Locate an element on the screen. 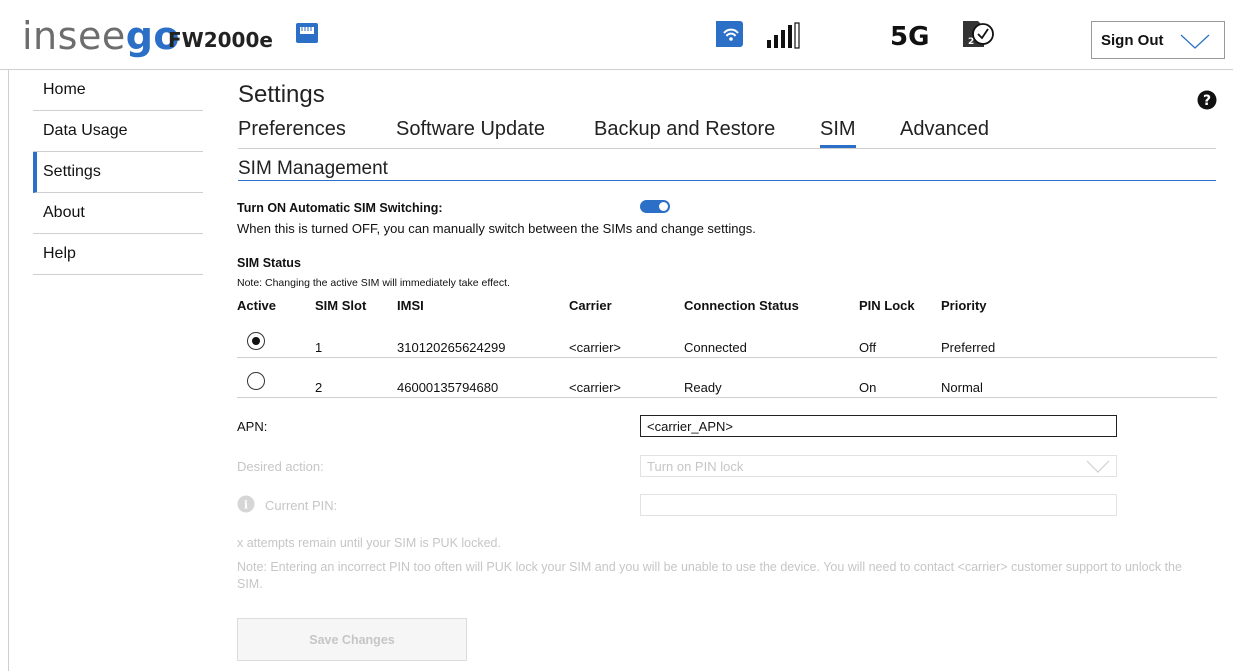 The width and height of the screenshot is (1233, 671). sim-1-pin-lock: Off is located at coordinates (868, 347).